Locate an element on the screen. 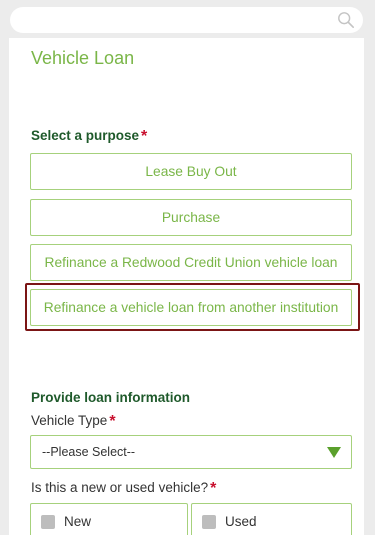  vehicle-type-label: Vehicle Type * is located at coordinates (73, 421).